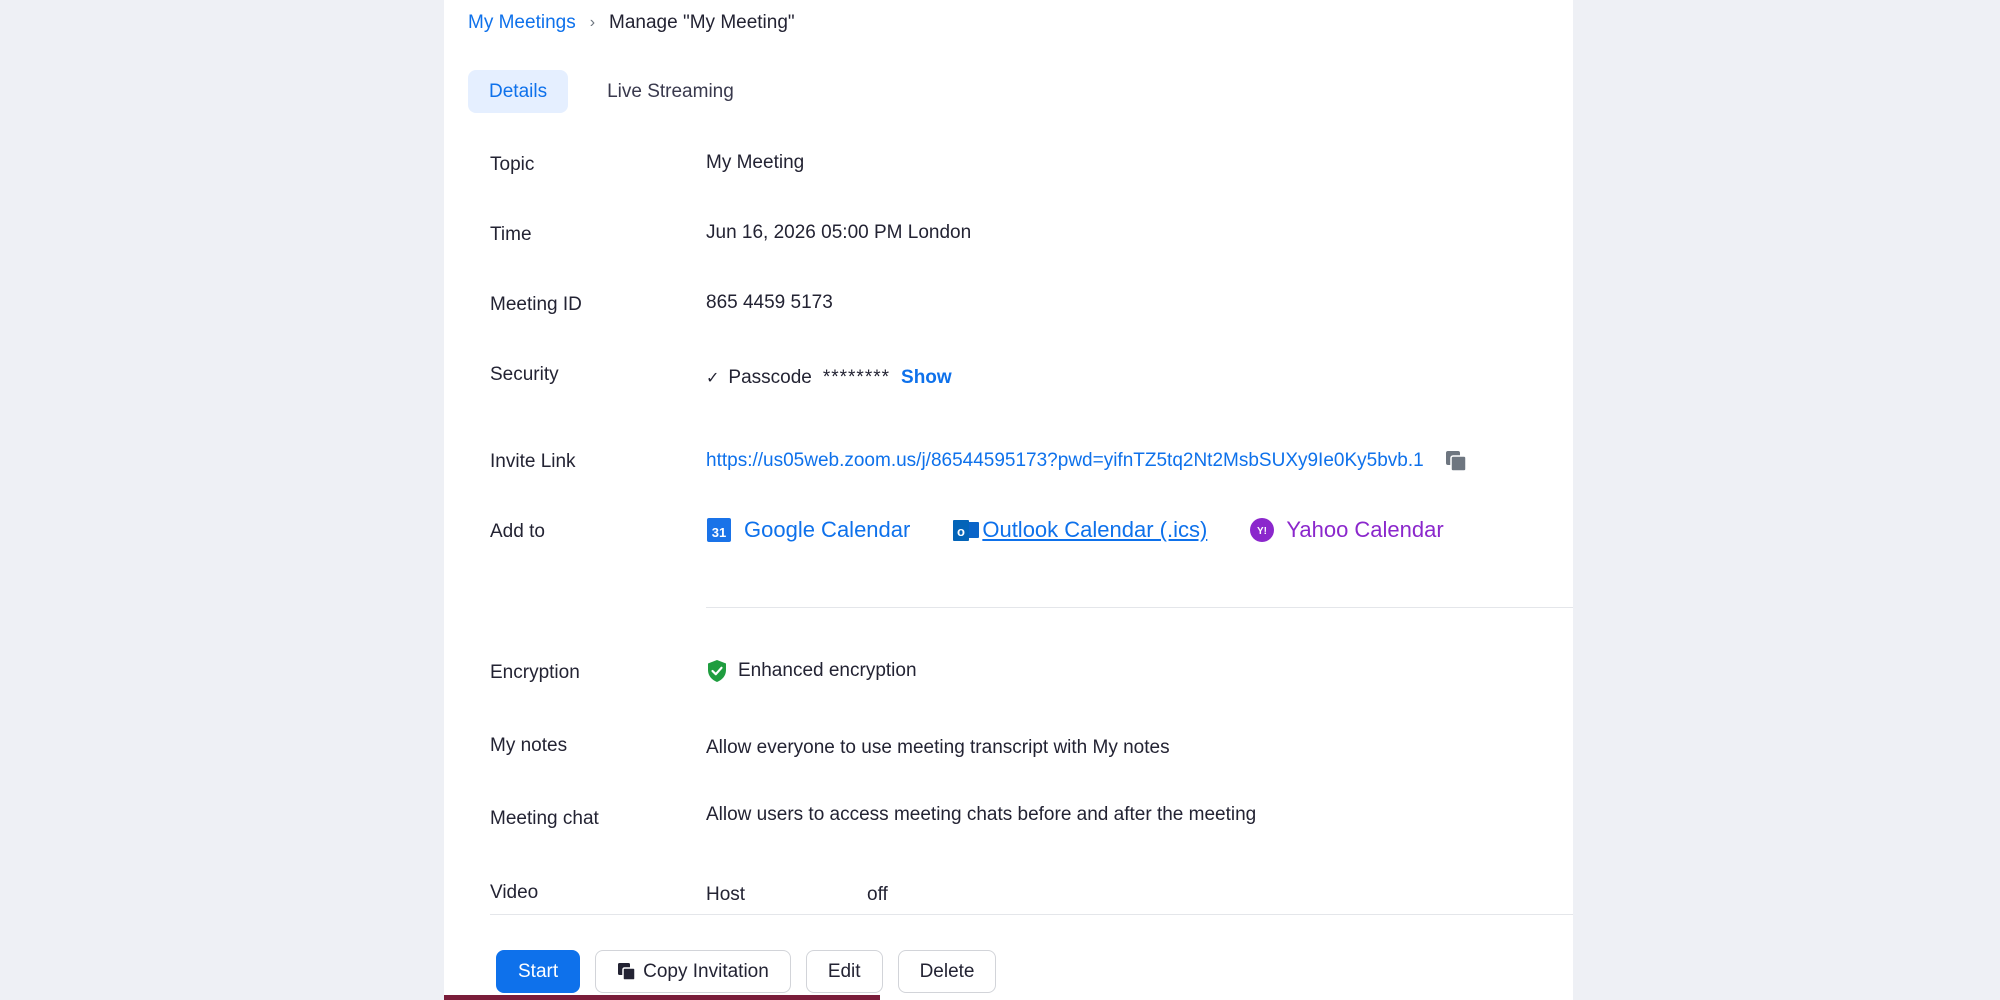  What do you see at coordinates (1139, 607) in the screenshot?
I see `section-divider` at bounding box center [1139, 607].